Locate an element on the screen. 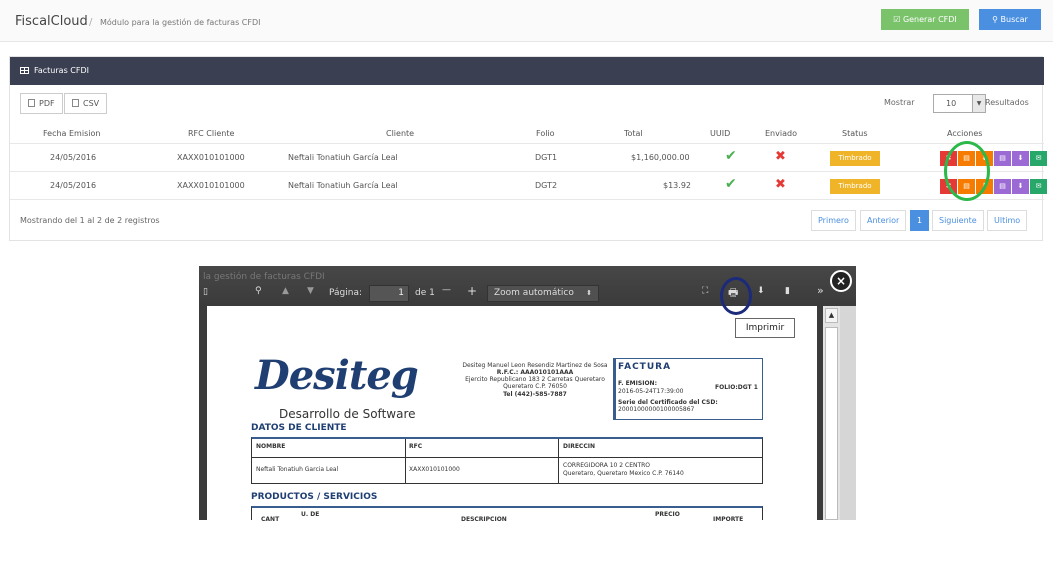  column-header: RFC Cliente is located at coordinates (211, 133).